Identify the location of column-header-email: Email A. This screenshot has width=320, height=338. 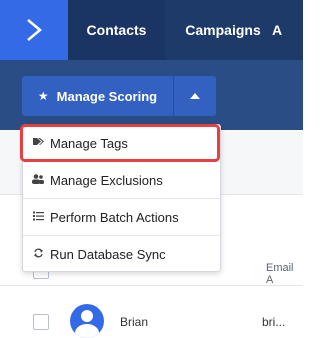
(284, 274).